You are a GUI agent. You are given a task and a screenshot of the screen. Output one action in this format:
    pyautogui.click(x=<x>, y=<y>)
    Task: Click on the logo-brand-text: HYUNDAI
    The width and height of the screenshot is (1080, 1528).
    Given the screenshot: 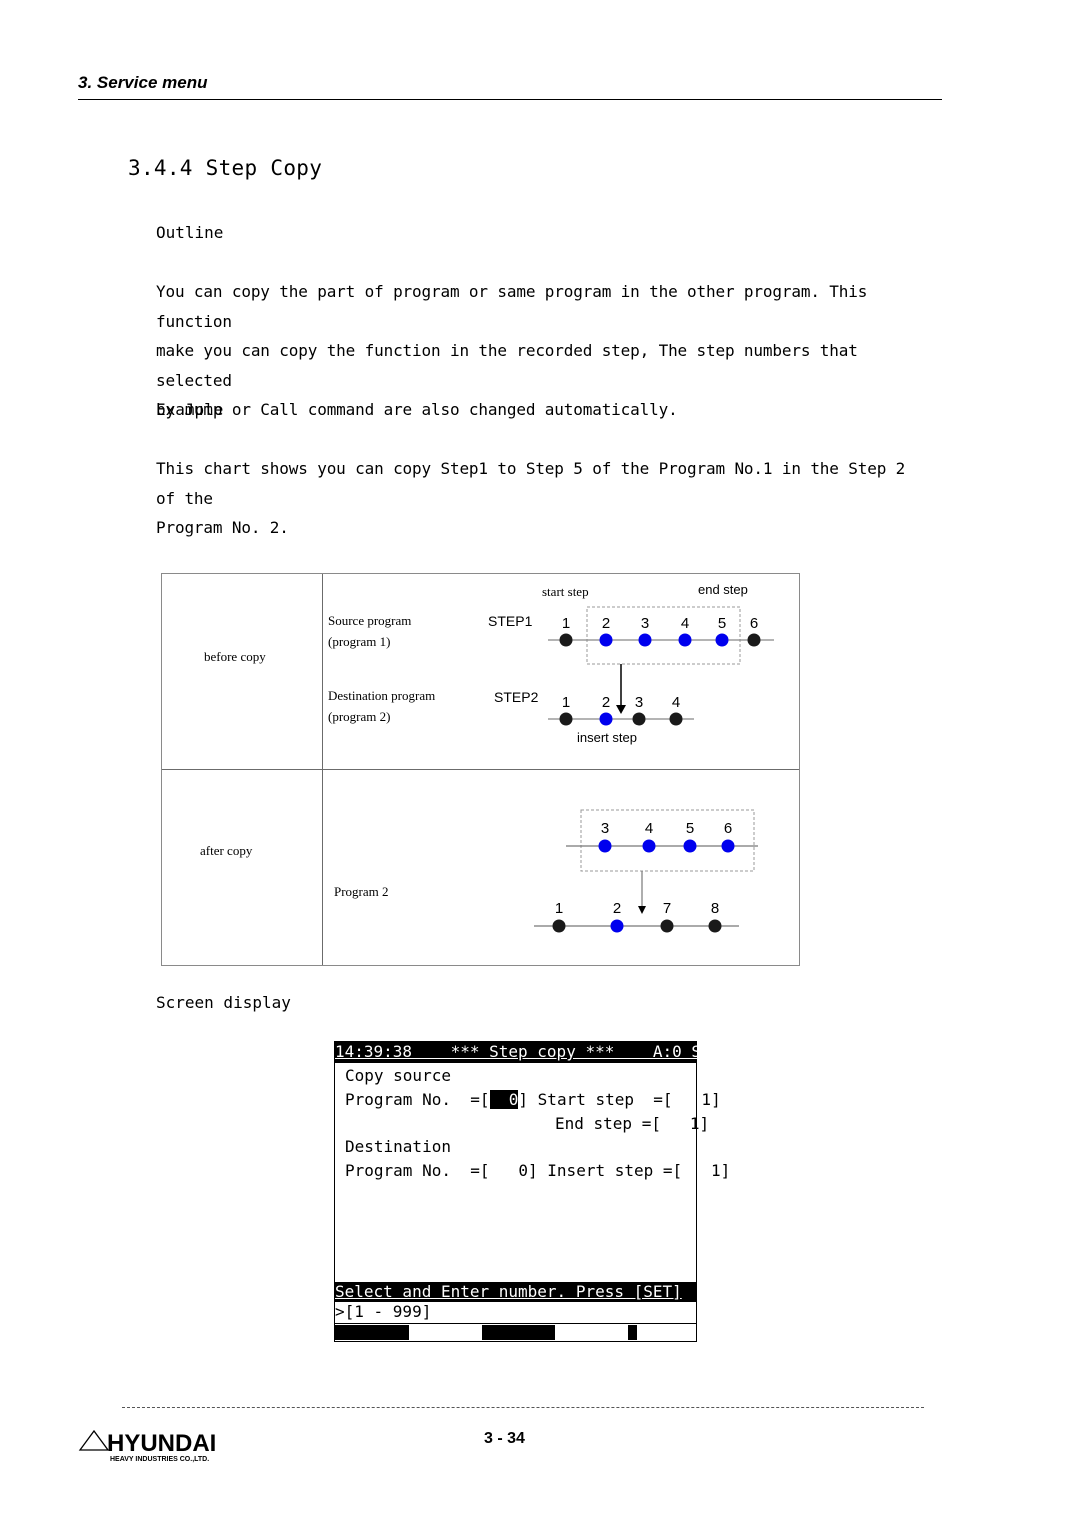 What is the action you would take?
    pyautogui.click(x=161, y=1443)
    